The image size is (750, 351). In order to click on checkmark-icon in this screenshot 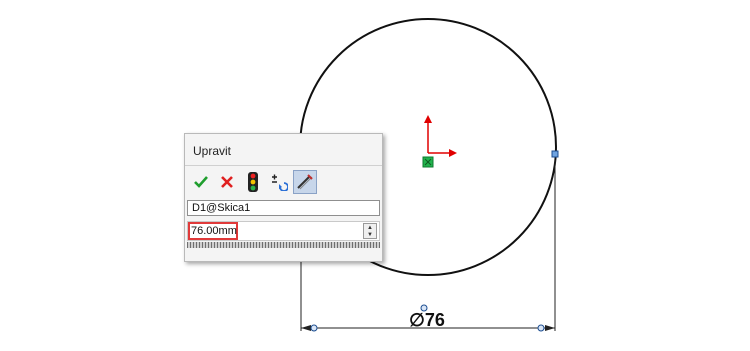, I will do `click(201, 182)`.